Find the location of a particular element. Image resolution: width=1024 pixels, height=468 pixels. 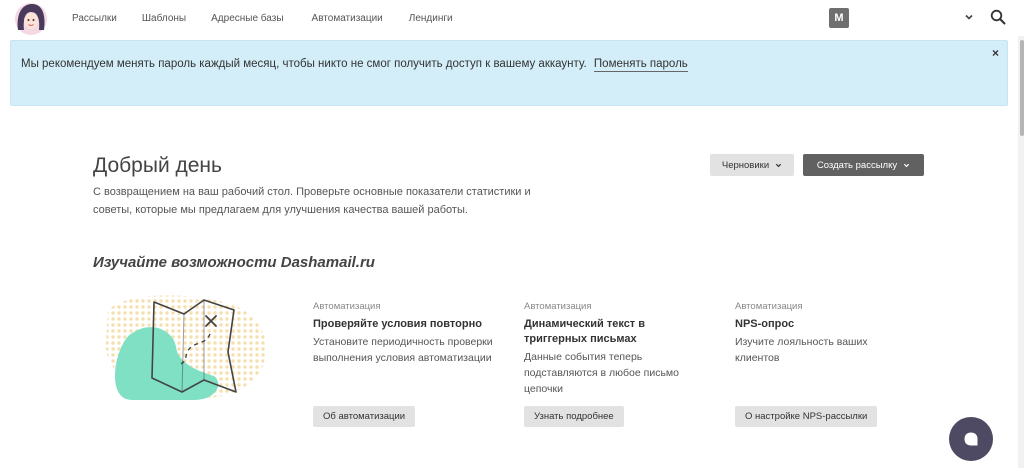

nav-item-campaigns: Рассылки is located at coordinates (94, 18).